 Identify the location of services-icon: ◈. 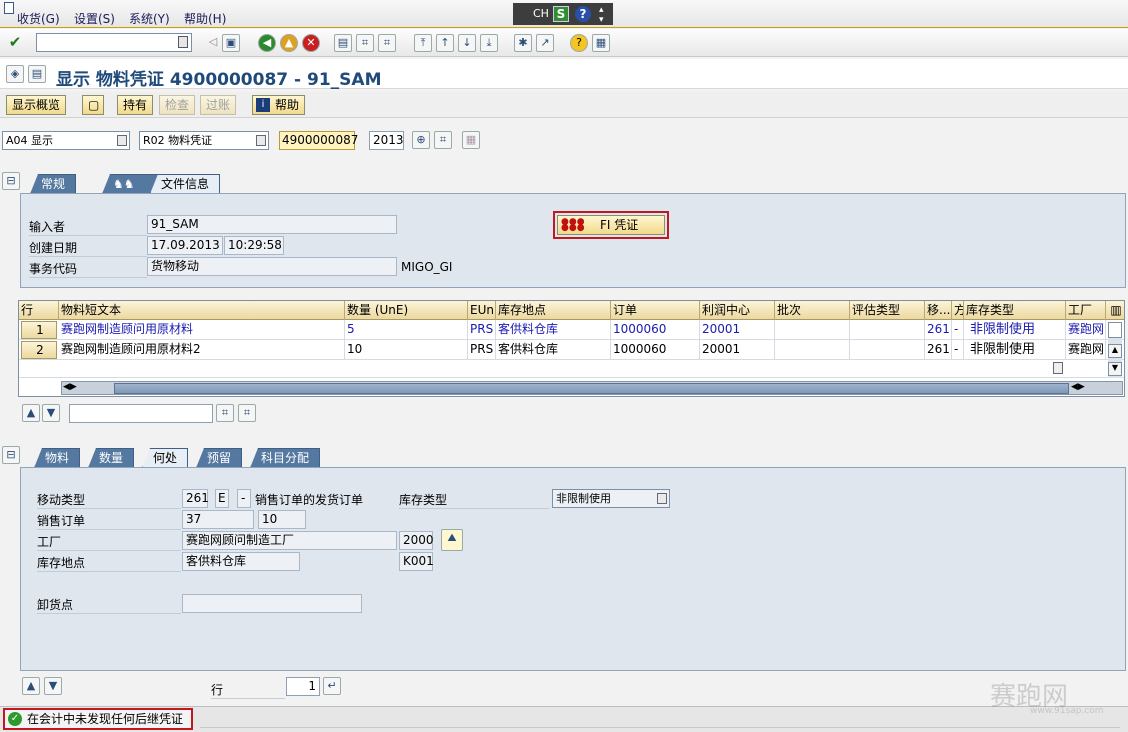
(15, 74).